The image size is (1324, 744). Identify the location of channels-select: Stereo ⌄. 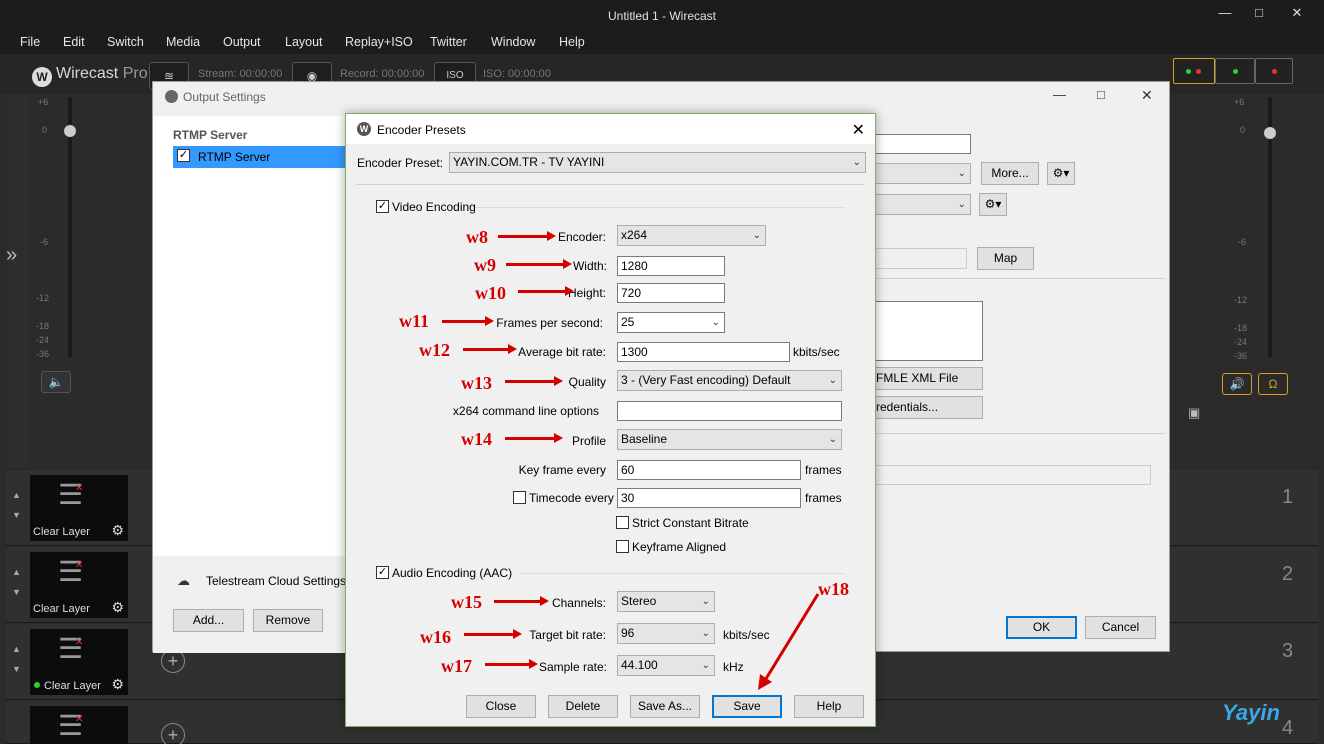
(666, 601).